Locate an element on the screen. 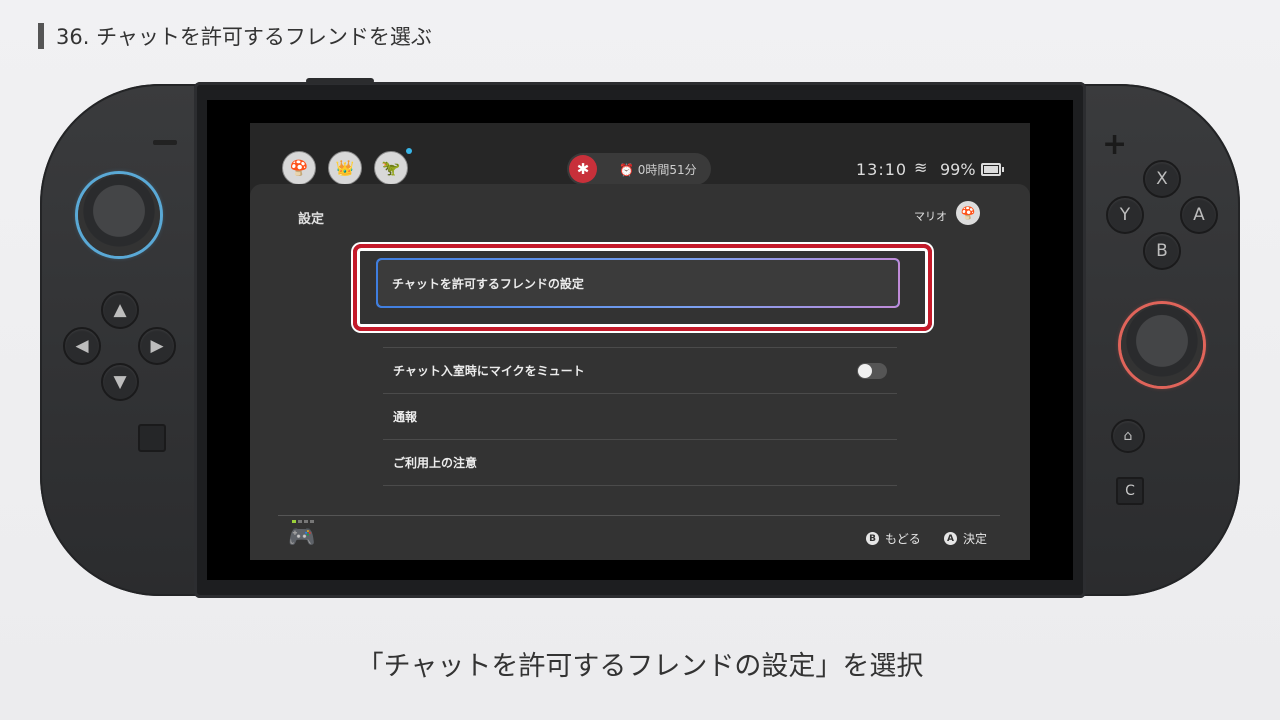 Image resolution: width=1280 pixels, height=720 pixels. step-title: 36. チャットを許可するフレンドを選ぶ is located at coordinates (244, 37).